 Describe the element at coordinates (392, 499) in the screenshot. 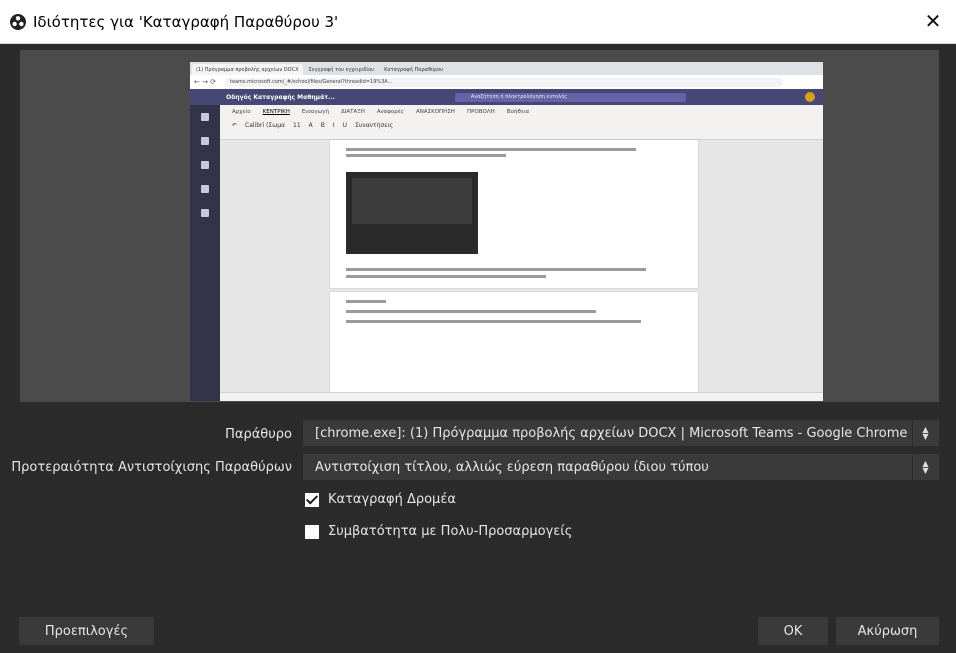

I see `capture-cursor-label: Καταγραφή Δρομέα` at that location.